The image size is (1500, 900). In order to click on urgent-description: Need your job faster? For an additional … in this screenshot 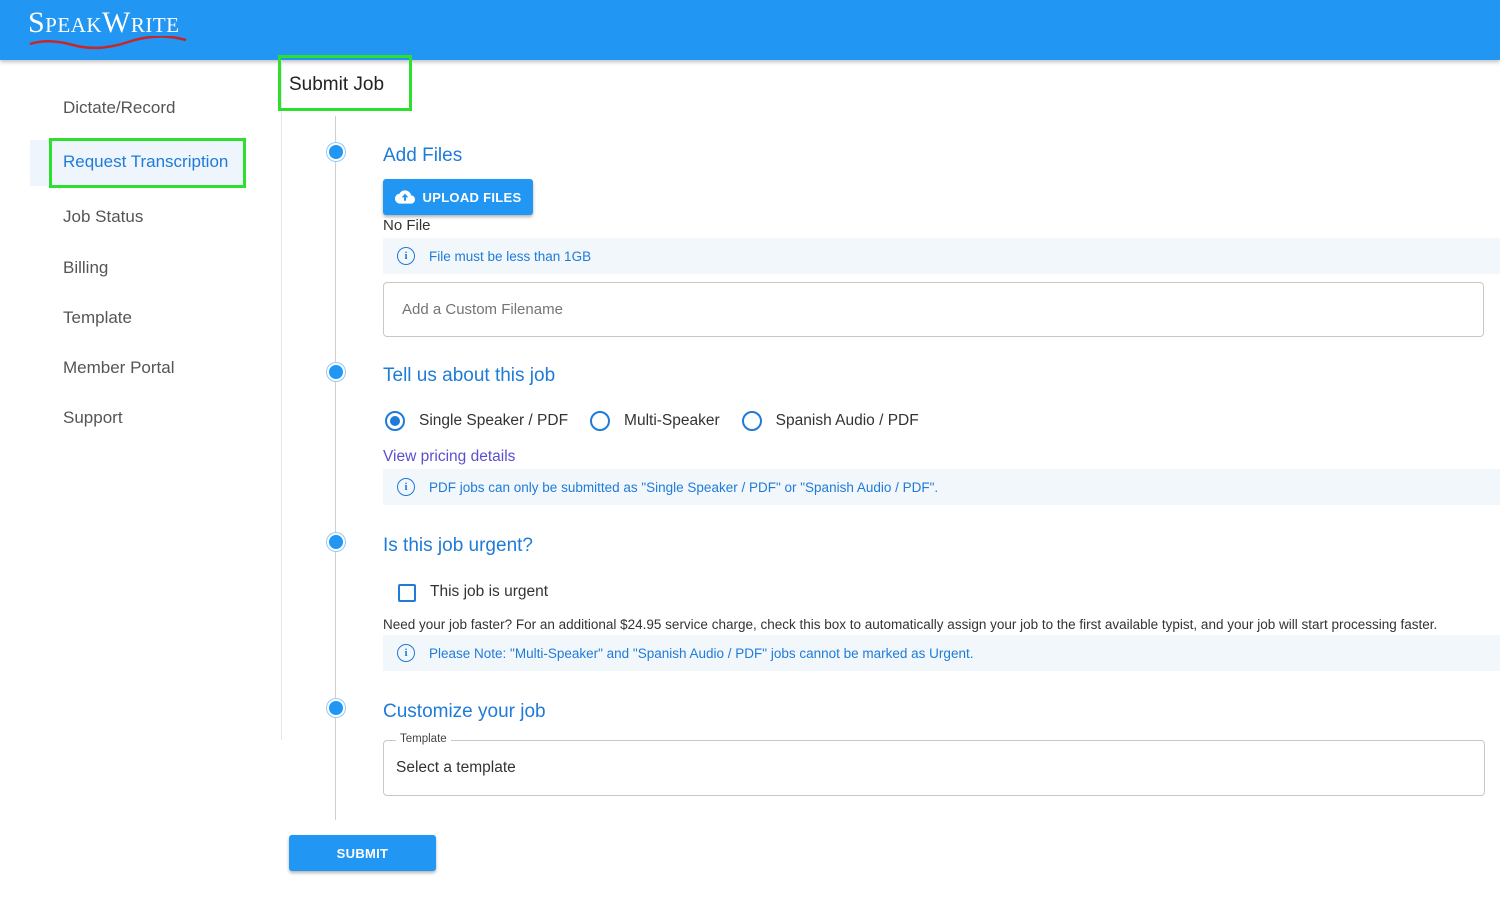, I will do `click(910, 624)`.